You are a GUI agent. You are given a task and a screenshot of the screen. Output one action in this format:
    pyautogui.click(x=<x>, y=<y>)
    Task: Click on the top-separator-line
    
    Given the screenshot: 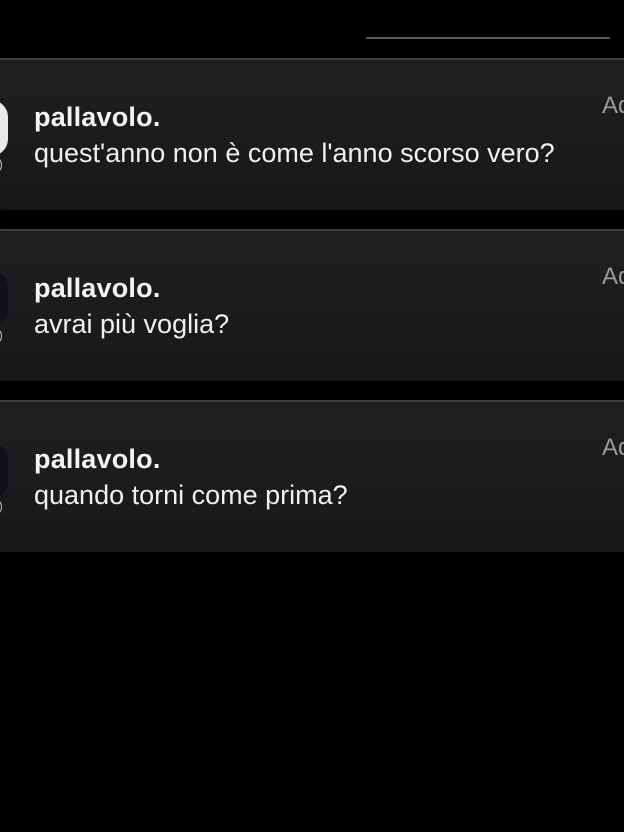 What is the action you would take?
    pyautogui.click(x=488, y=38)
    